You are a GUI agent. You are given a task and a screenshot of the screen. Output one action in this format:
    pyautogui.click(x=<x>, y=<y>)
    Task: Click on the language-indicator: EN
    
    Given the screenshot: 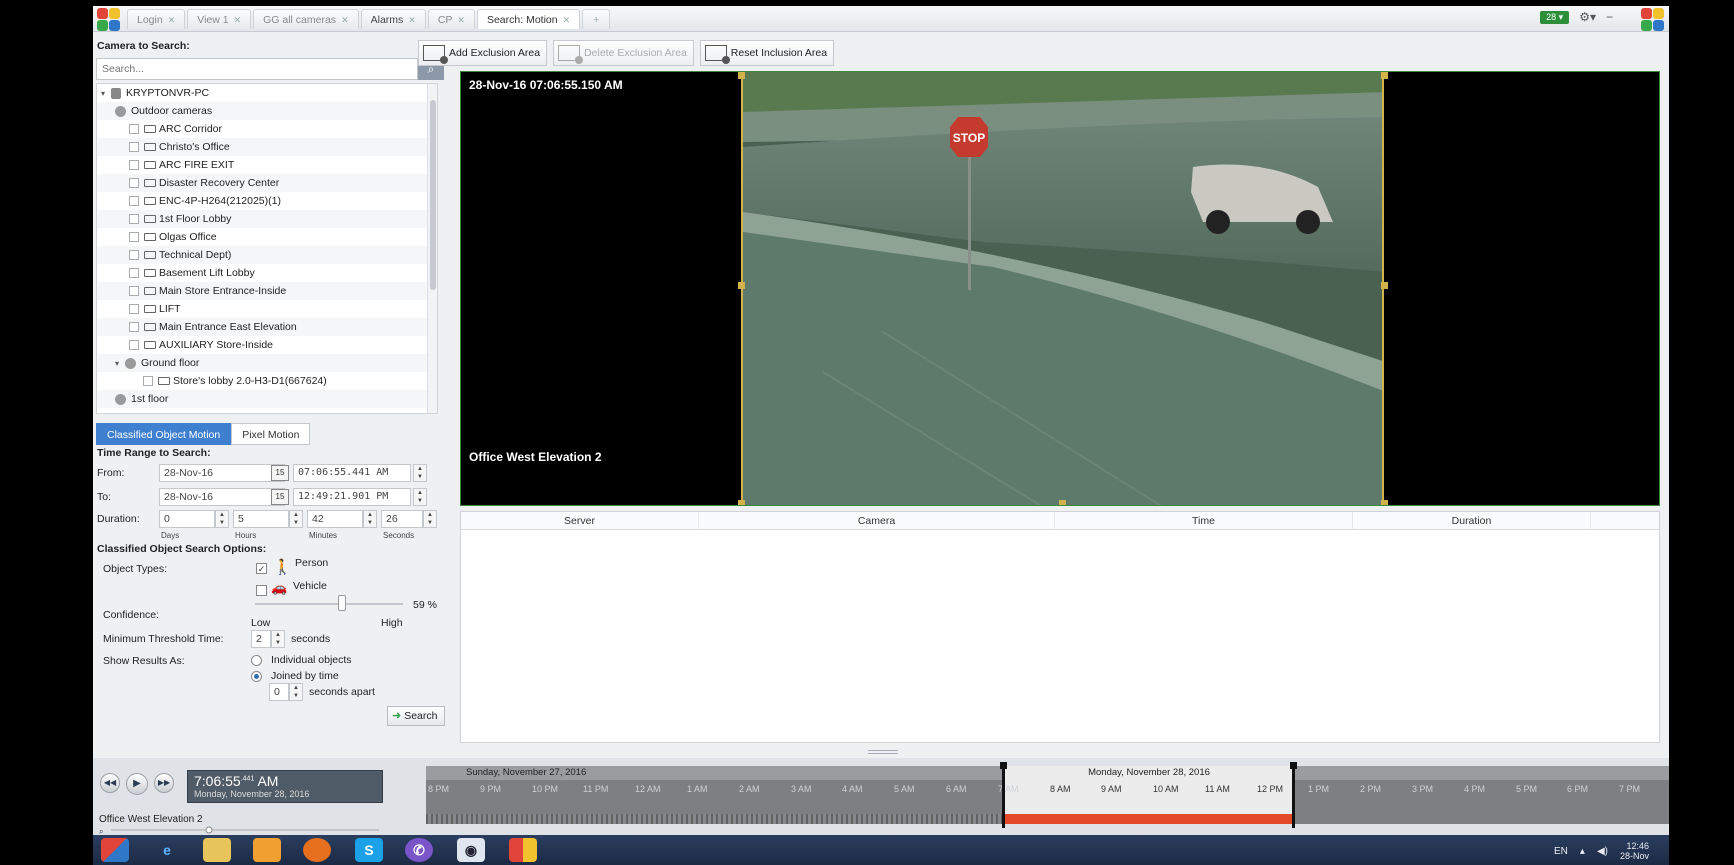 What is the action you would take?
    pyautogui.click(x=1561, y=851)
    